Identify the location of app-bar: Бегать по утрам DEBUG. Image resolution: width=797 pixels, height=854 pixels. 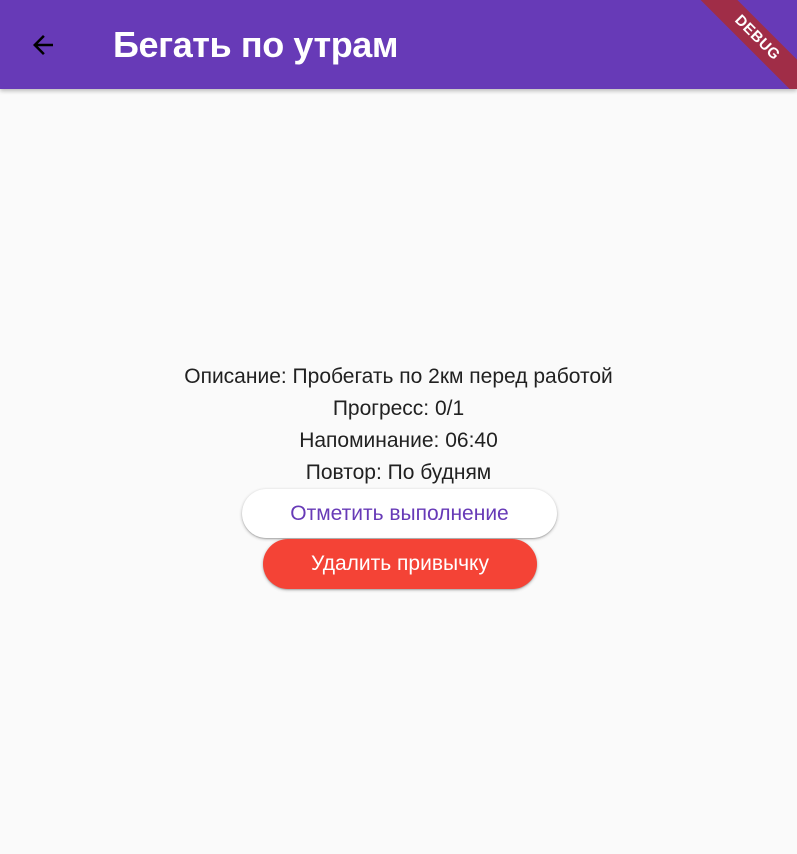
(398, 44).